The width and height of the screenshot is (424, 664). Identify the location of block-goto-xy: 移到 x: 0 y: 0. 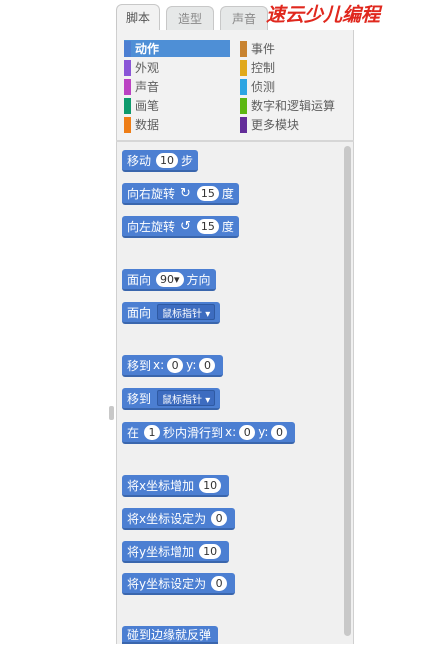
(173, 366).